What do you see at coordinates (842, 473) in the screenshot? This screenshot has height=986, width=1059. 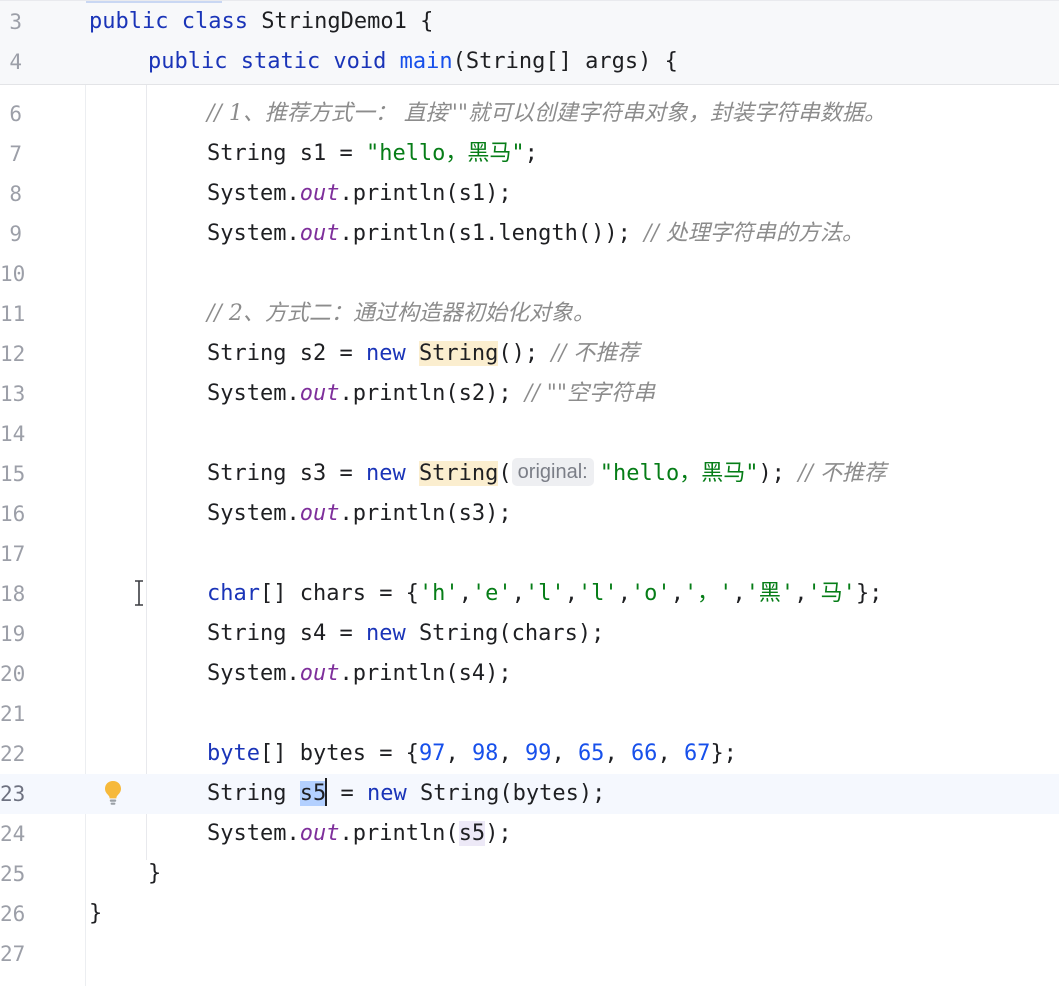 I see `comment-token: // 不推荐` at bounding box center [842, 473].